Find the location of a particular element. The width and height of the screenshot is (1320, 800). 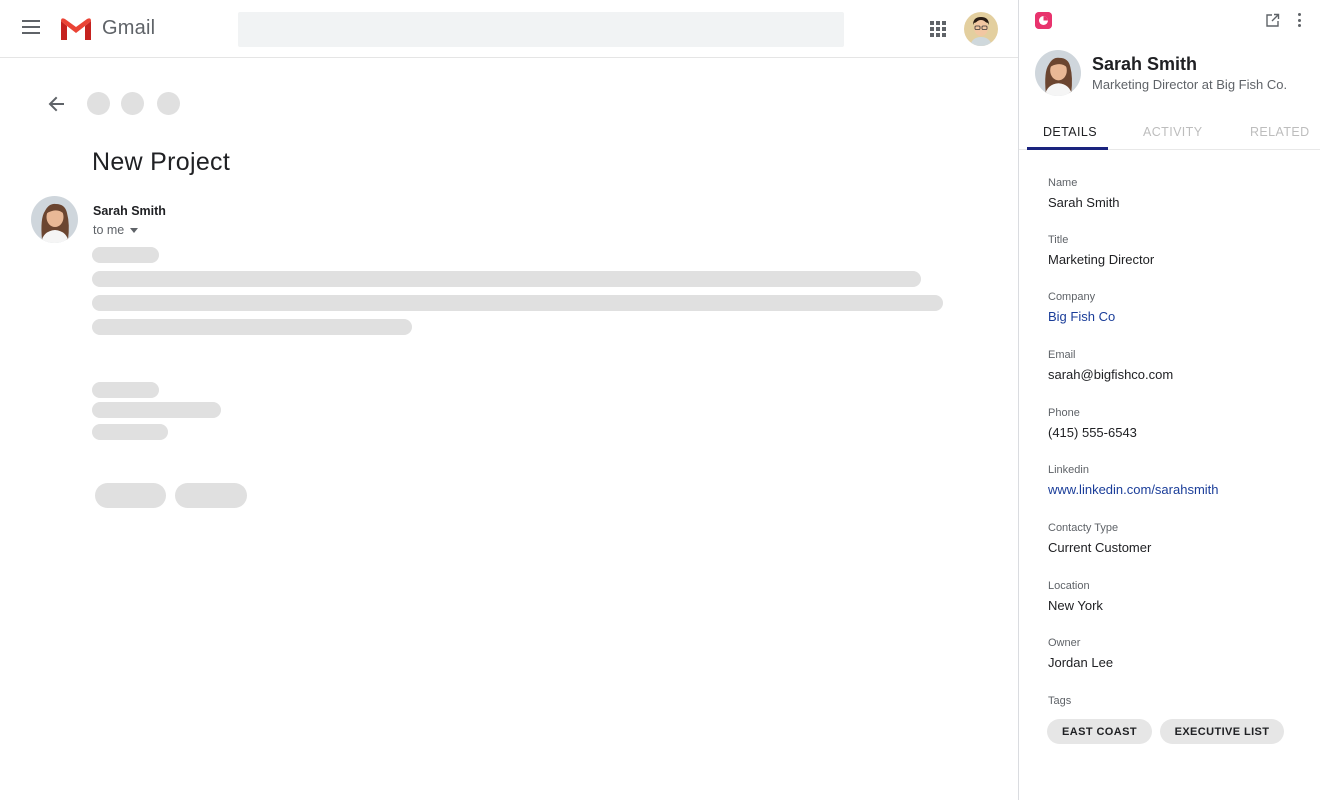

contact-subtitle: Marketing Director at Big Fish Co. is located at coordinates (1190, 84).